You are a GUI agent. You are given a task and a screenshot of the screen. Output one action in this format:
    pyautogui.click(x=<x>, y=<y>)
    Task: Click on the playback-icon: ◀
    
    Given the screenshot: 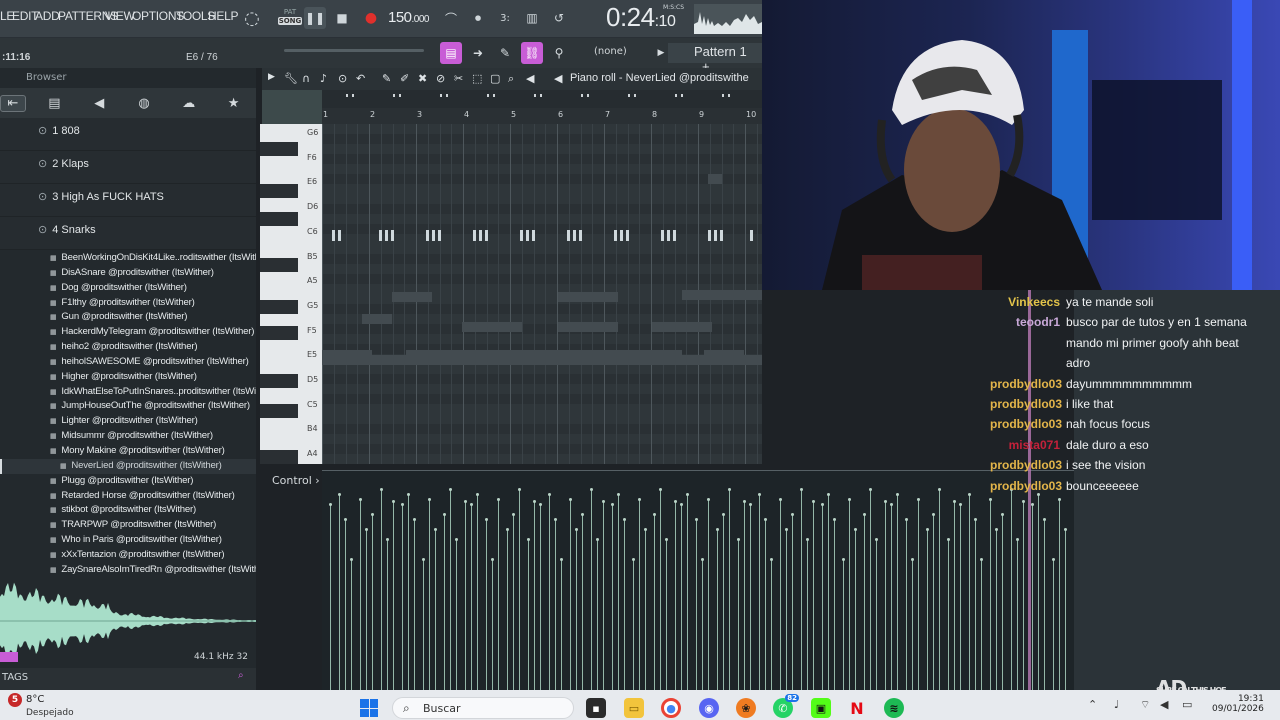 What is the action you would take?
    pyautogui.click(x=530, y=78)
    